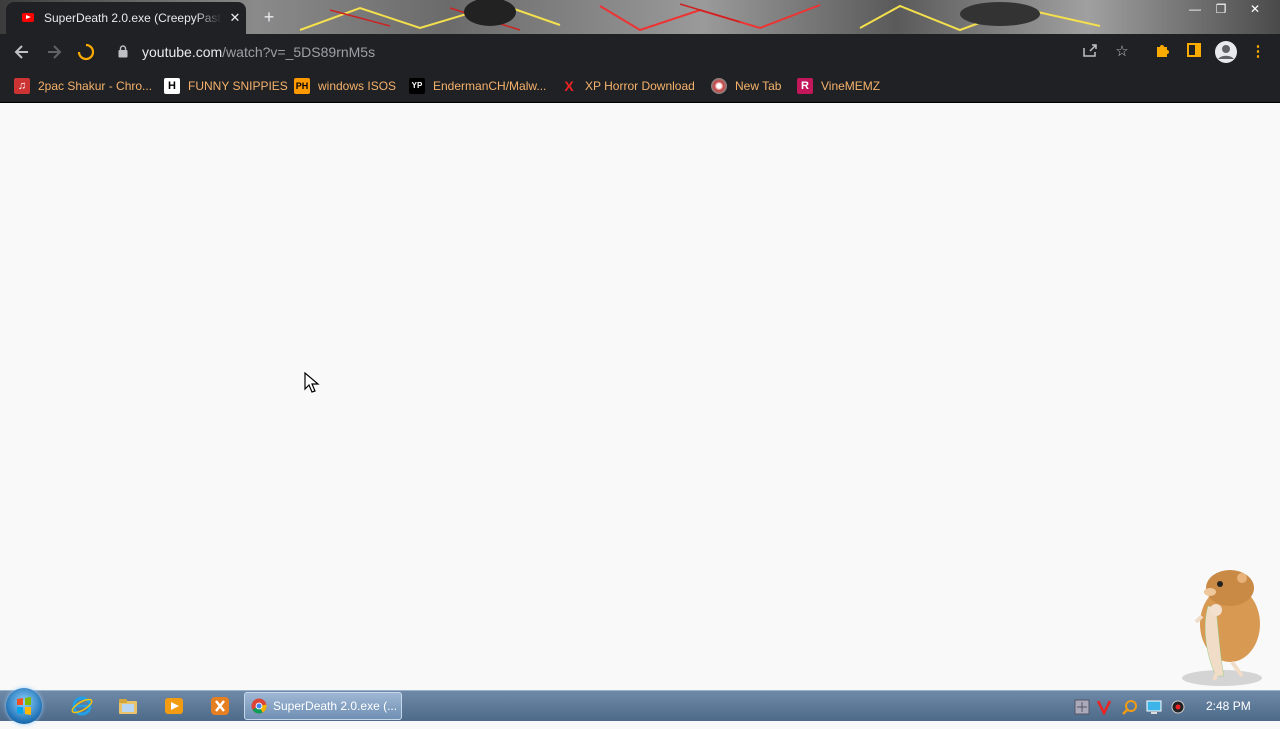 The width and height of the screenshot is (1280, 729). Describe the element at coordinates (1228, 706) in the screenshot. I see `system-clock: 2:48 PM` at that location.